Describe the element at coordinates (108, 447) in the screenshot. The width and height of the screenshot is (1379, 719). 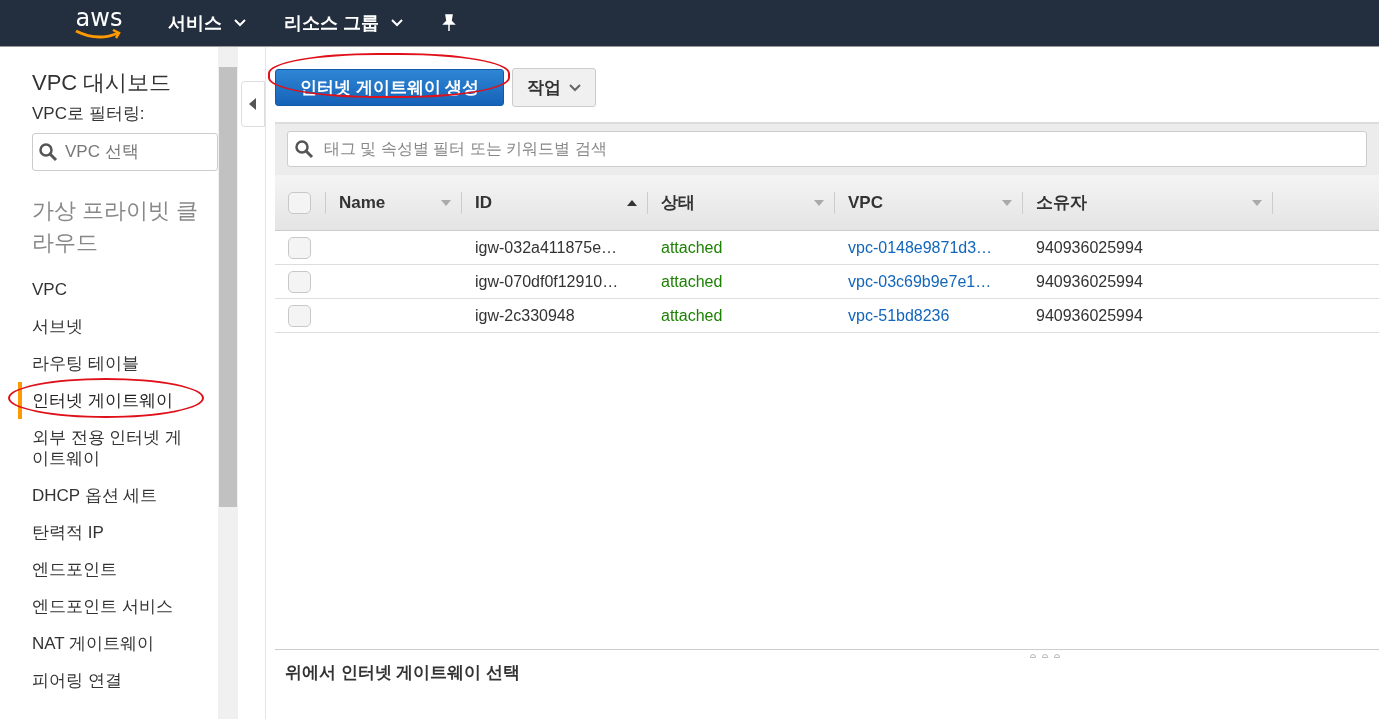
I see `sidebar-item: 외부 전용 인터넷 게이트웨이` at that location.